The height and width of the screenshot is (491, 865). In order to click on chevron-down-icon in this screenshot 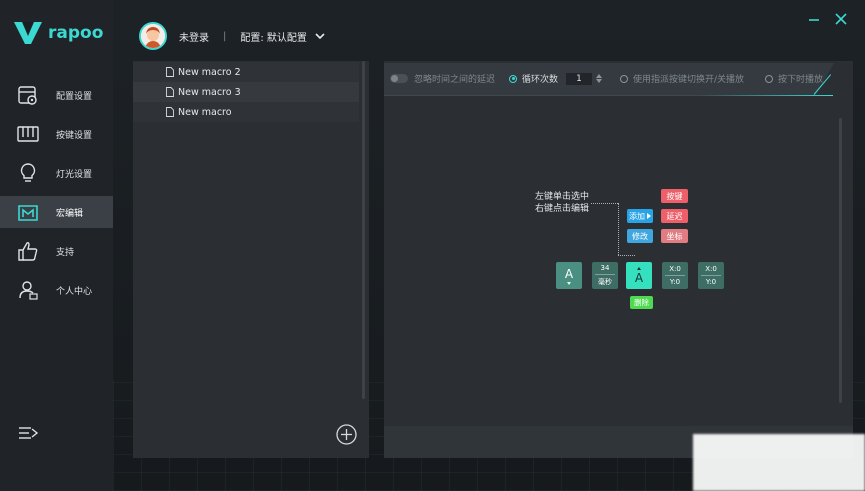, I will do `click(320, 36)`.